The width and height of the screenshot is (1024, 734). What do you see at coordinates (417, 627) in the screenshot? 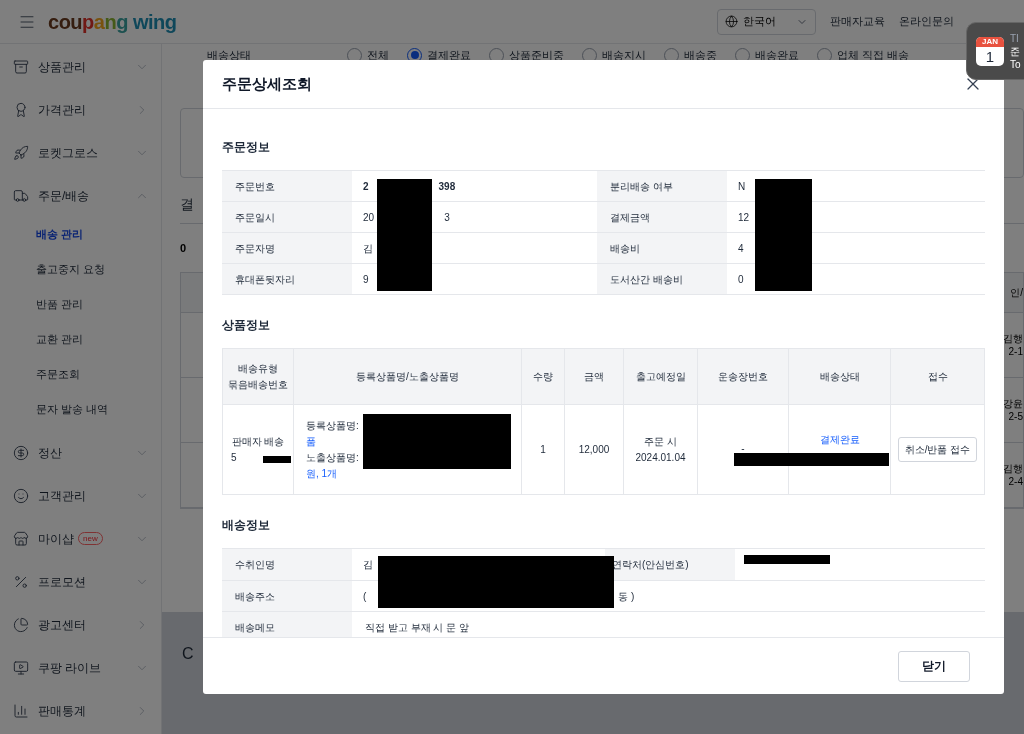
I see `field-value: 직접 받고 부재 시 문 앞` at bounding box center [417, 627].